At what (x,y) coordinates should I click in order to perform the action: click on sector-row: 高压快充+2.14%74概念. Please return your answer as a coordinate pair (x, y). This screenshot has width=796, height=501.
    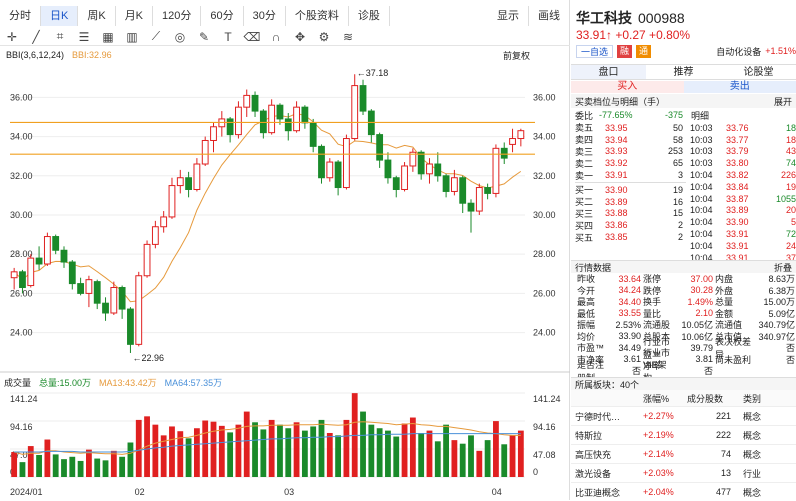
    Looking at the image, I should click on (683, 453).